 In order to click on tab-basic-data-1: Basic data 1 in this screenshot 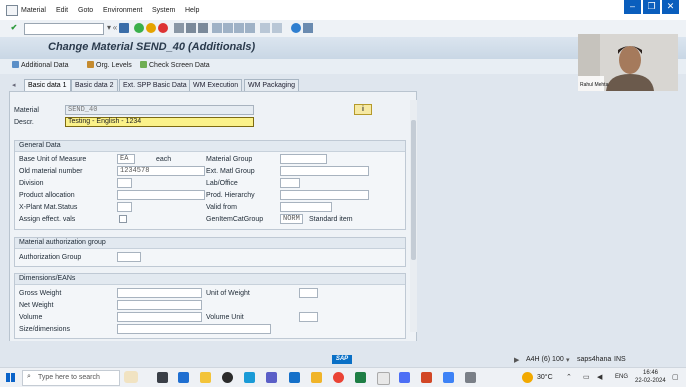, I will do `click(47, 85)`.